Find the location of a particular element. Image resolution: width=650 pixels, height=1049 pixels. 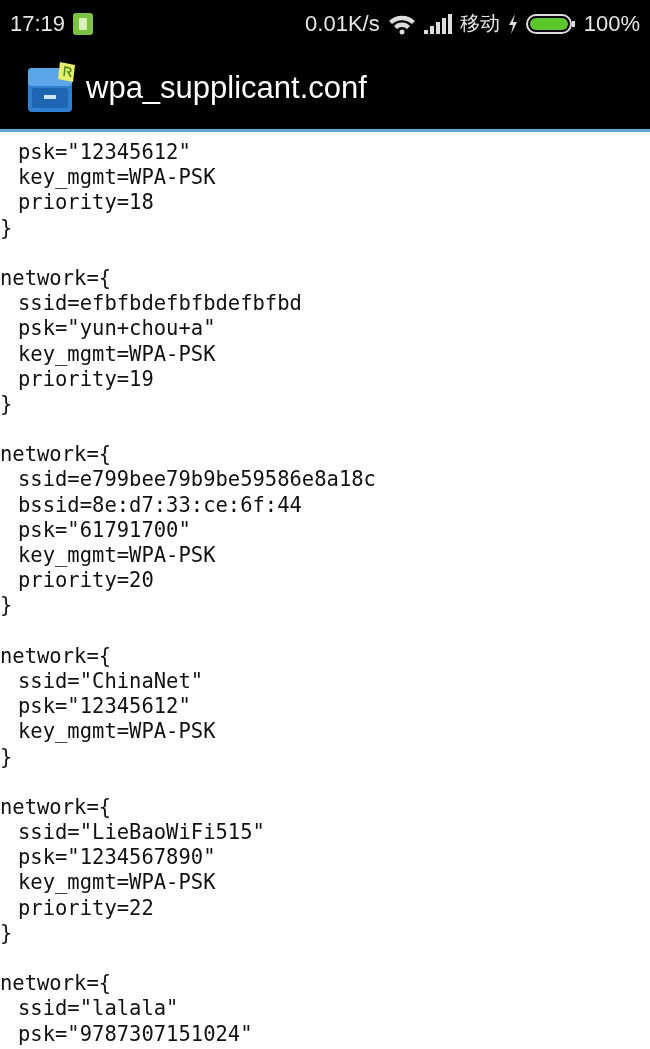

carrier-name: 移动 is located at coordinates (479, 23).